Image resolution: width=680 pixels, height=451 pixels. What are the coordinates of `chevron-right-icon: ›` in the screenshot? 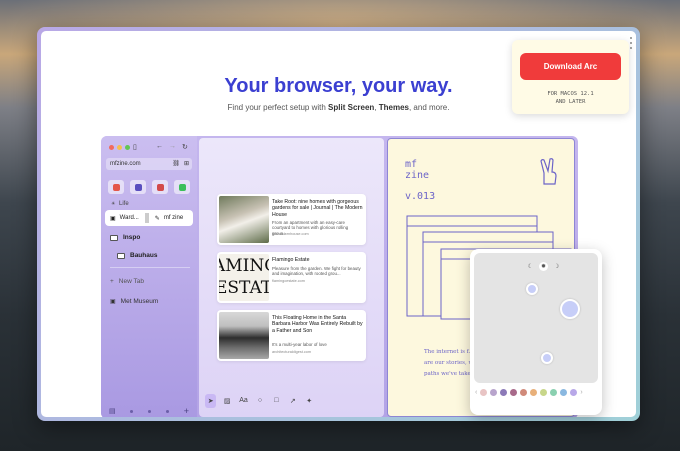 It's located at (581, 392).